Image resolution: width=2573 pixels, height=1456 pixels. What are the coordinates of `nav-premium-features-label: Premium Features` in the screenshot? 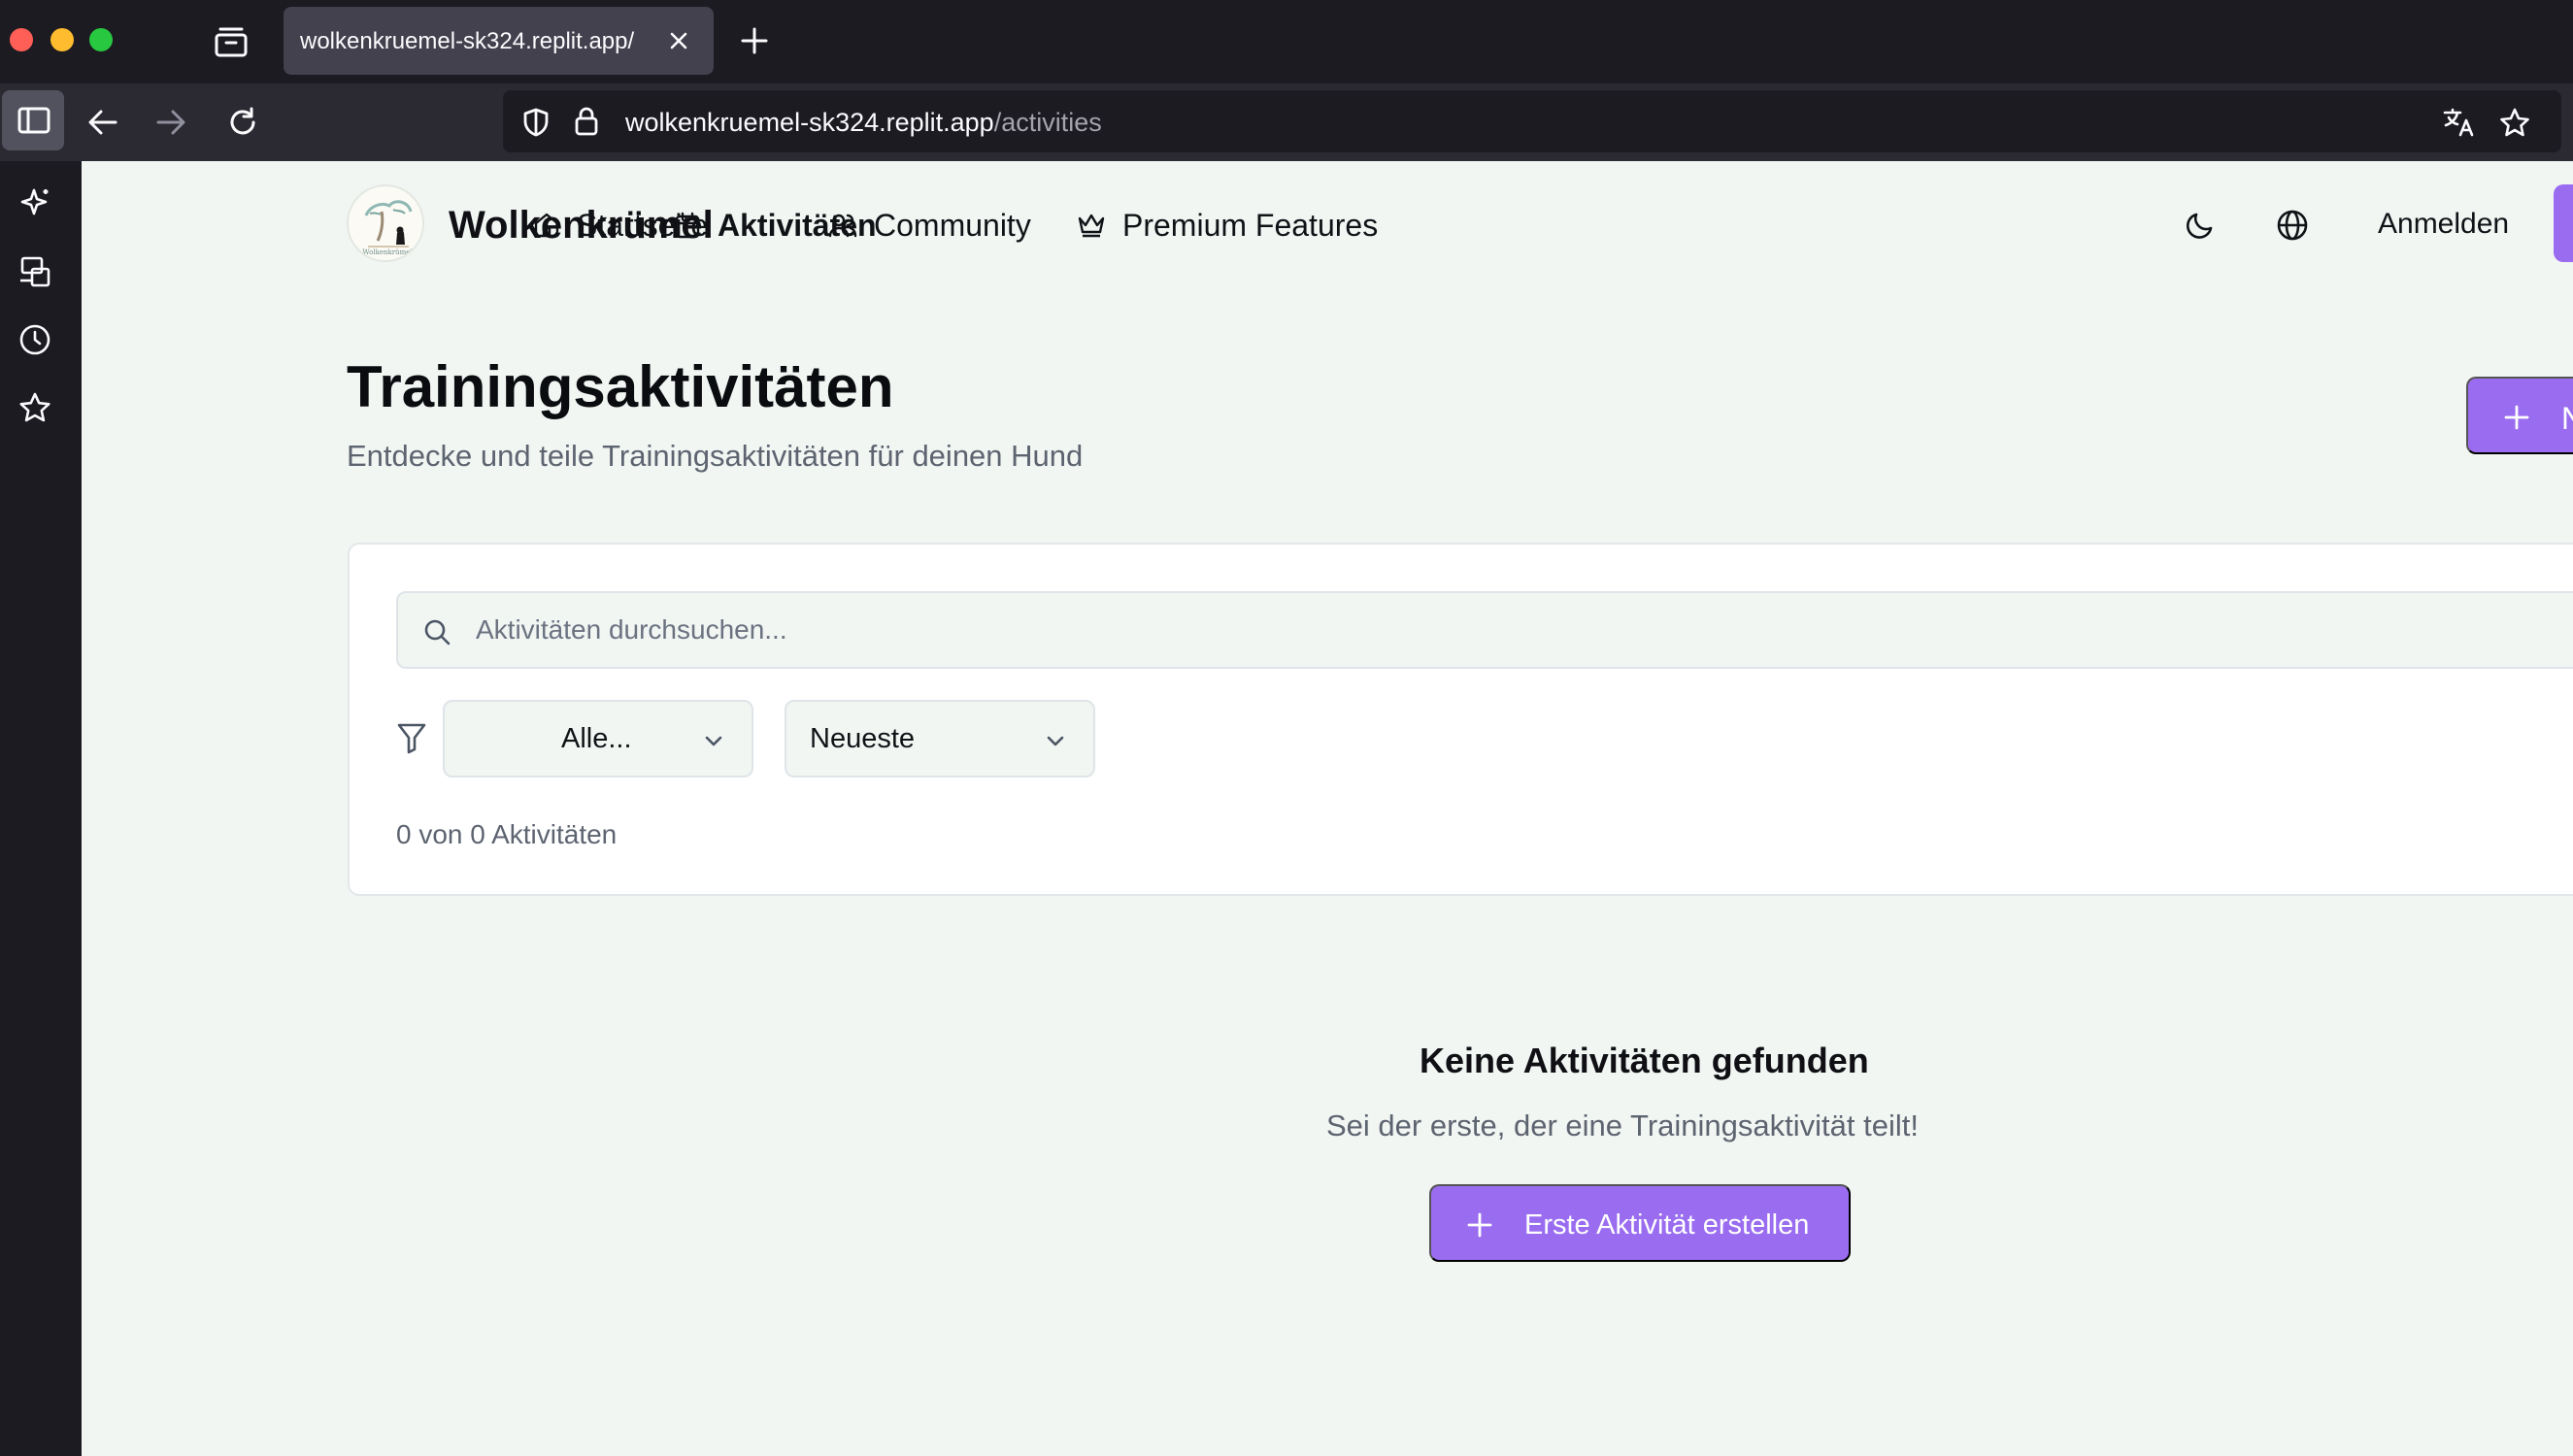 It's located at (1250, 225).